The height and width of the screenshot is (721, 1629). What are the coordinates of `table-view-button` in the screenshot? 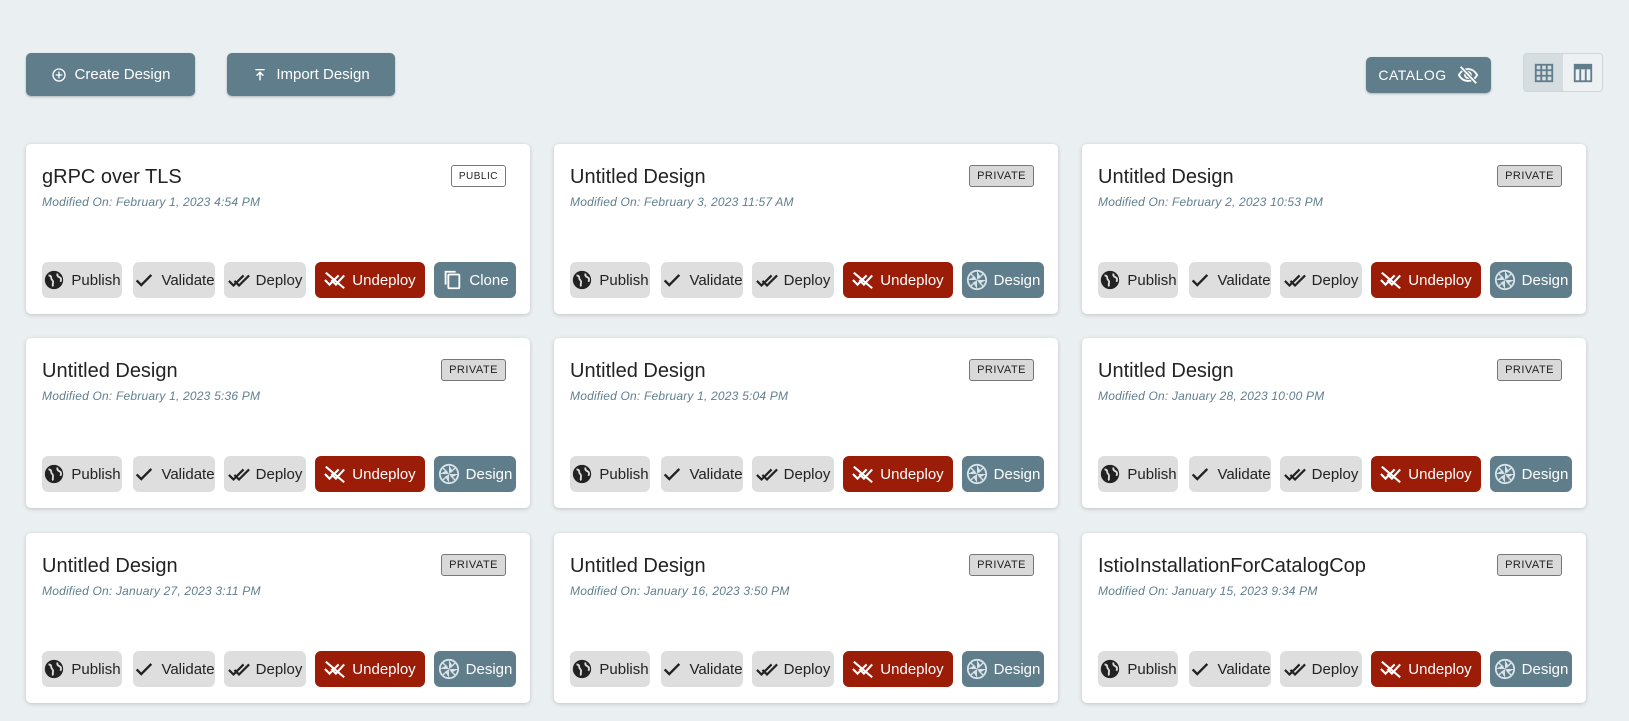 It's located at (1582, 72).